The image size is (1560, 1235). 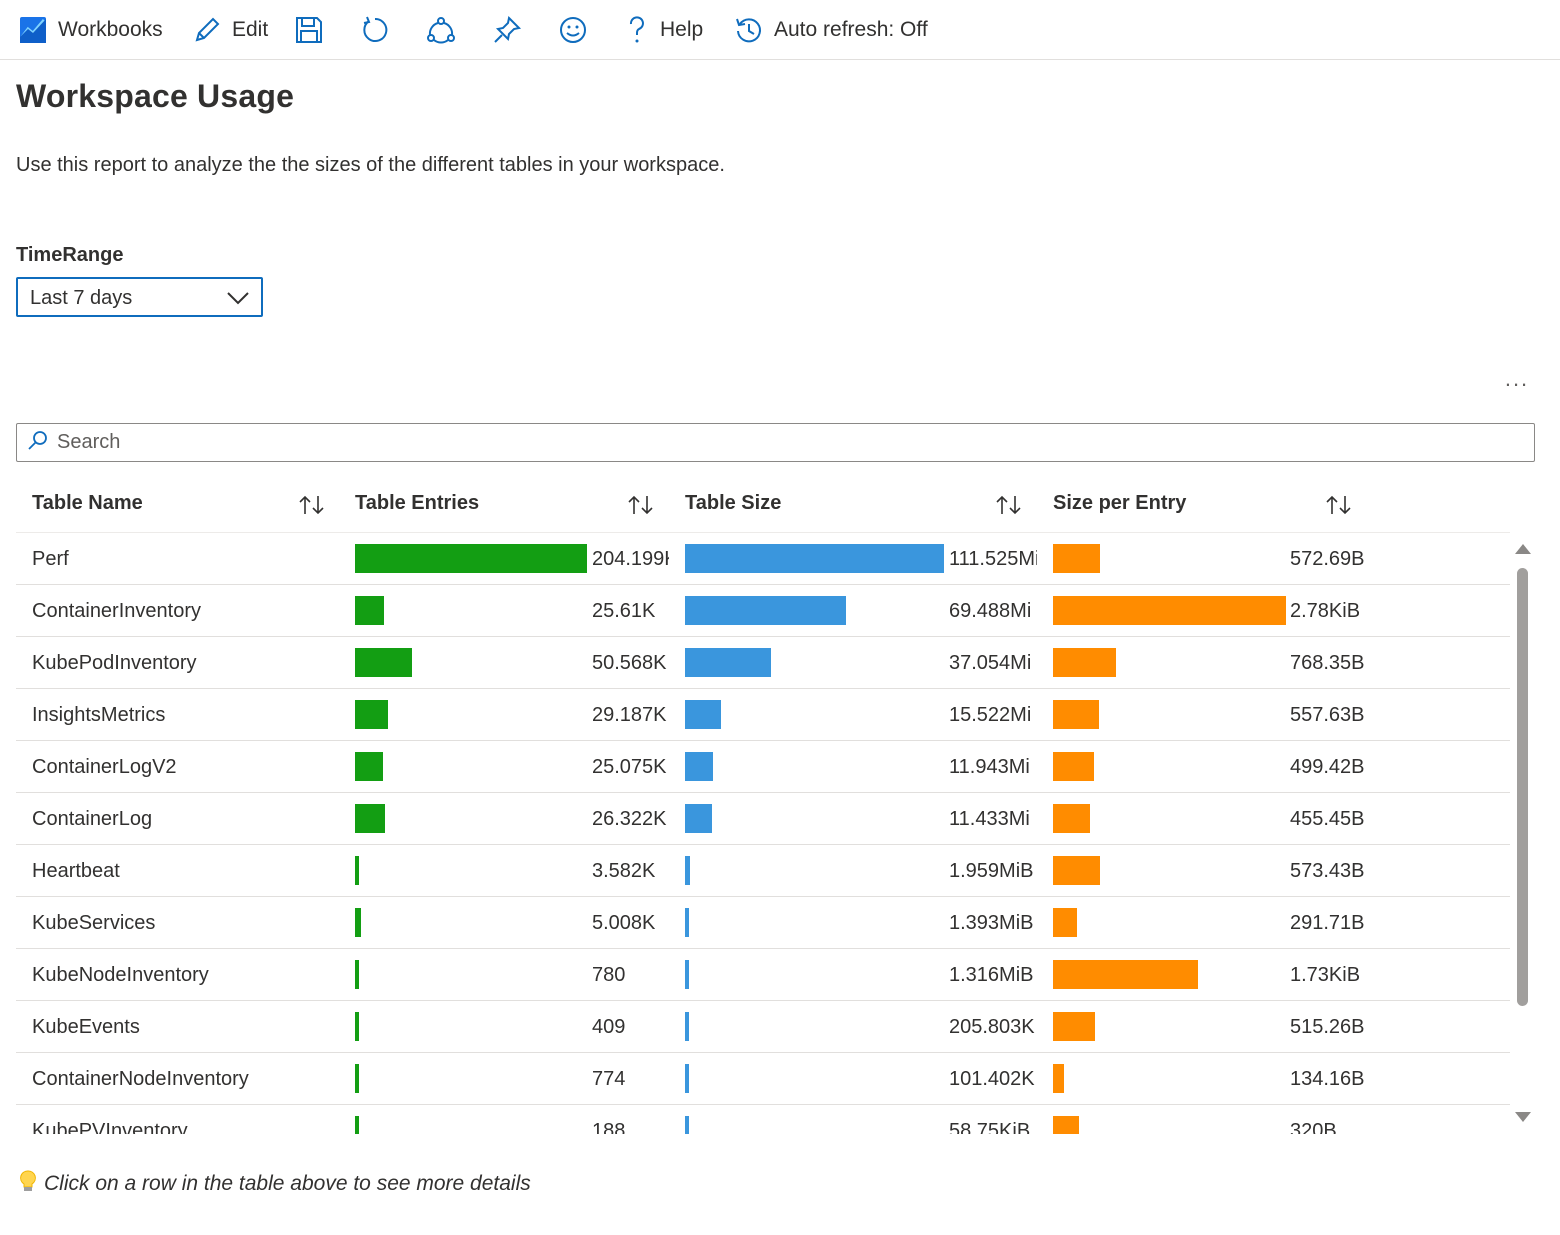 What do you see at coordinates (831, 30) in the screenshot?
I see `auto-refresh-button: Auto refresh: Off` at bounding box center [831, 30].